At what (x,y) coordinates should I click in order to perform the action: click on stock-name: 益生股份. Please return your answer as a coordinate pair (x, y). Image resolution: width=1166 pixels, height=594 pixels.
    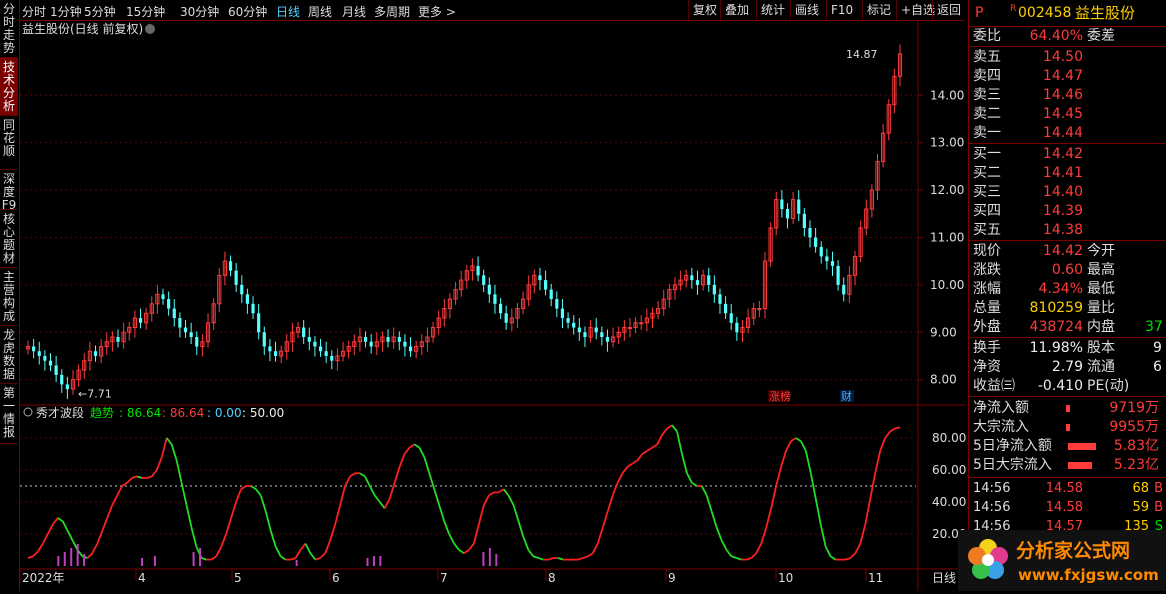
    Looking at the image, I should click on (1105, 13).